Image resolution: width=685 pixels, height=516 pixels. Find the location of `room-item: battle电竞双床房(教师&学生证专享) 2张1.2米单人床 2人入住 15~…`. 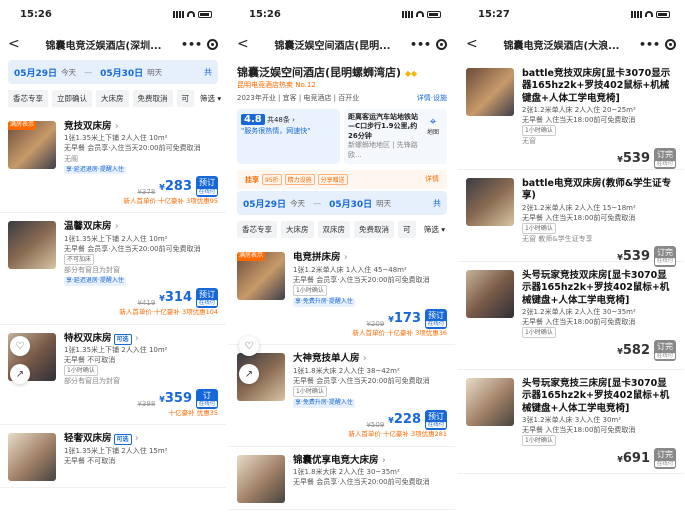

room-item: battle电竞双床房(教师&学生证专享) 2张1.2米单人床 2人入住 15~… is located at coordinates (571, 218).